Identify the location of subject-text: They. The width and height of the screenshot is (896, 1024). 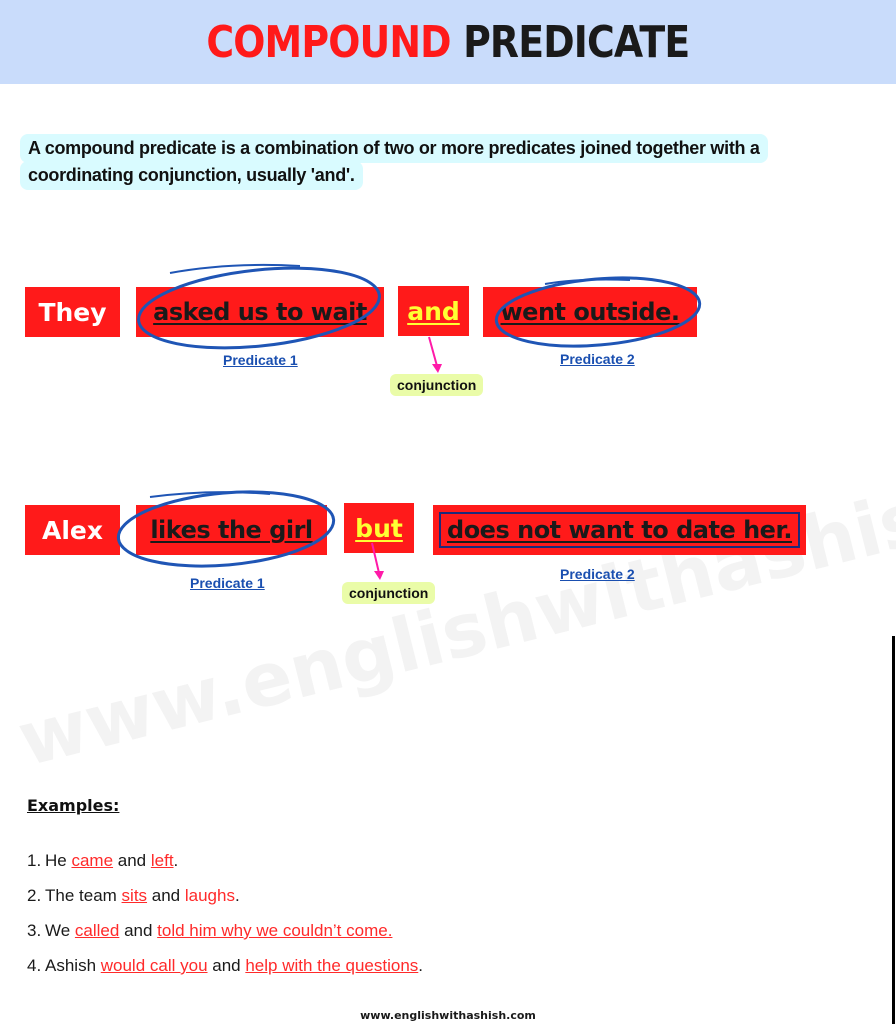
(72, 312).